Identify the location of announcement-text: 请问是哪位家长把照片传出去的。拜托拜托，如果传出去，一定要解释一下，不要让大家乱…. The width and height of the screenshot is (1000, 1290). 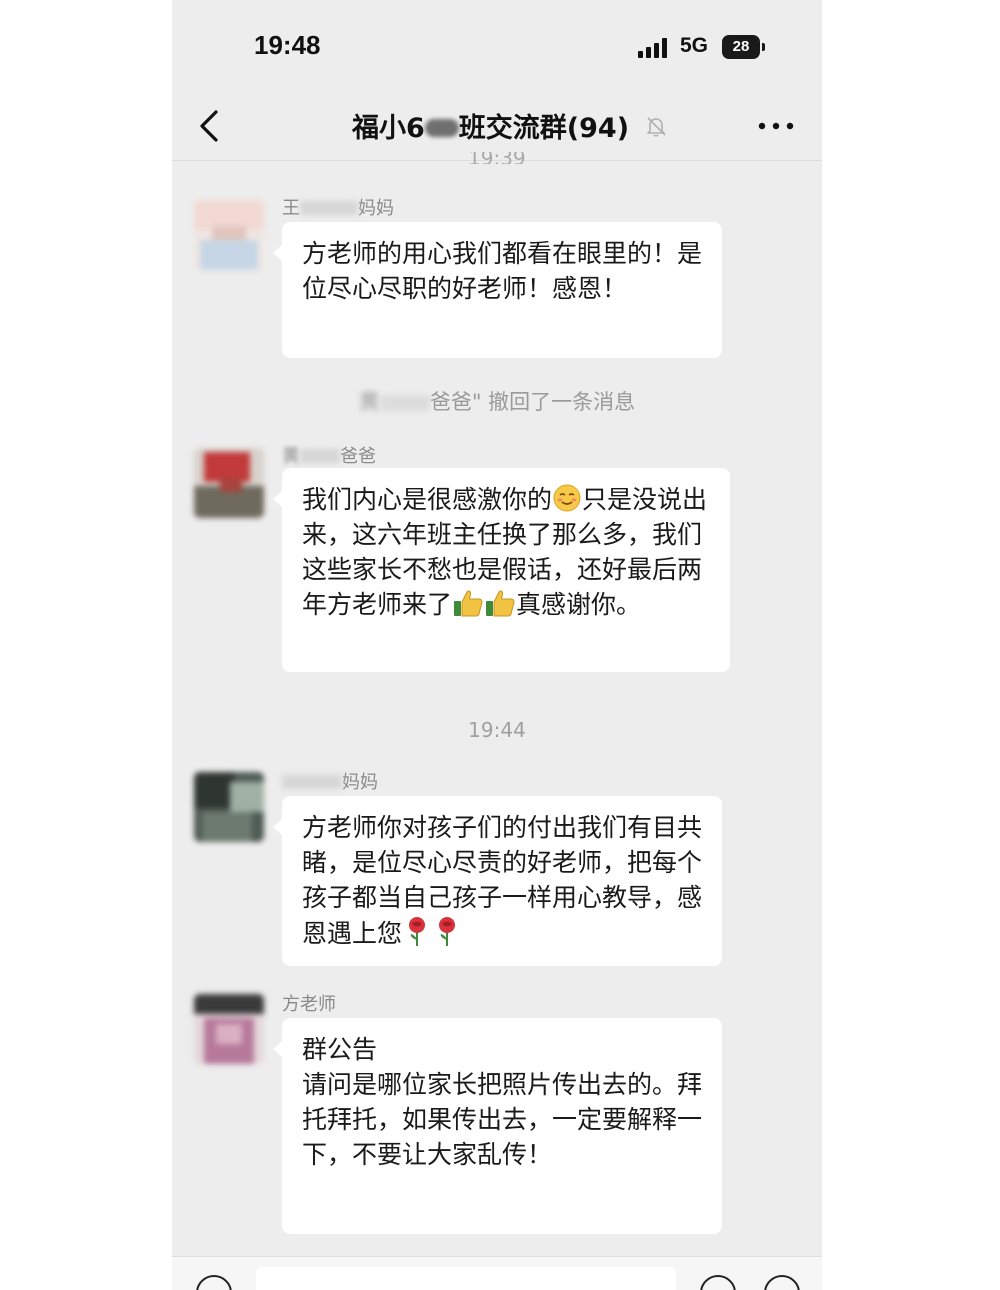
(502, 1119).